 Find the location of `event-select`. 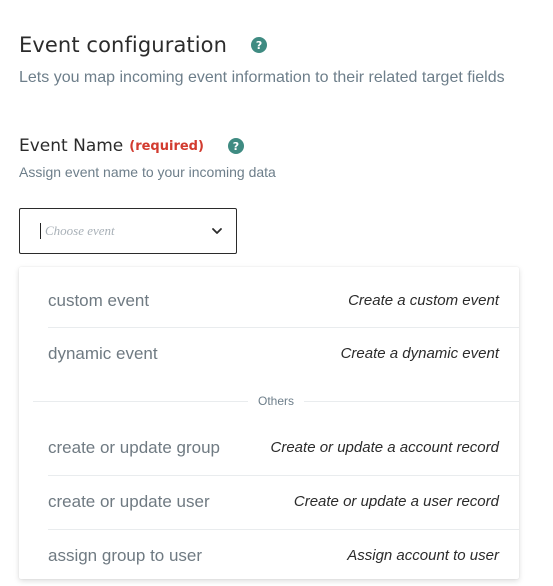

event-select is located at coordinates (128, 231).